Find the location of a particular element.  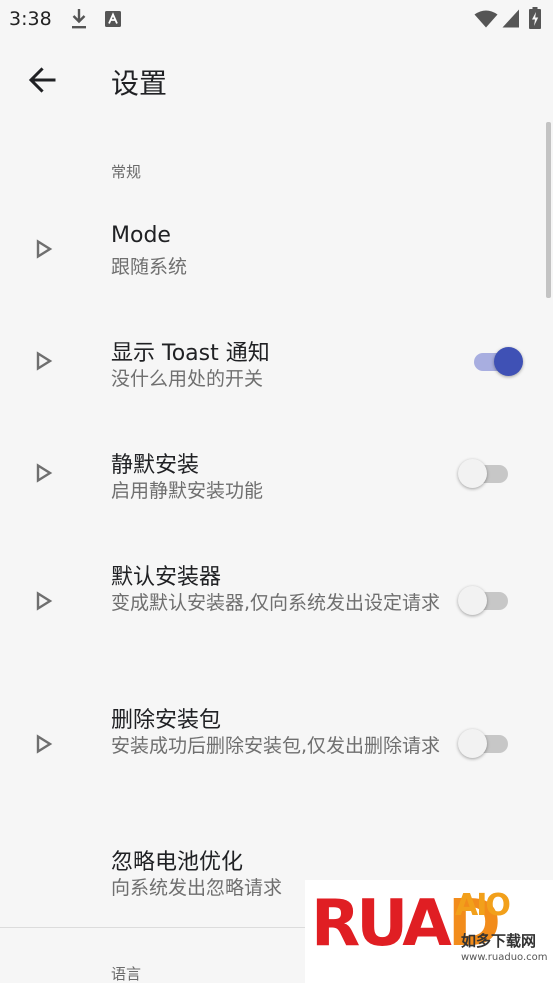

back-button is located at coordinates (42, 80).